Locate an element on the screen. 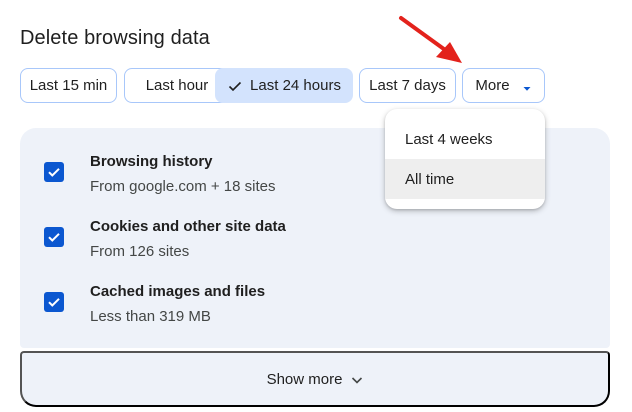 The width and height of the screenshot is (632, 412). page-title: Delete browsing data is located at coordinates (115, 38).